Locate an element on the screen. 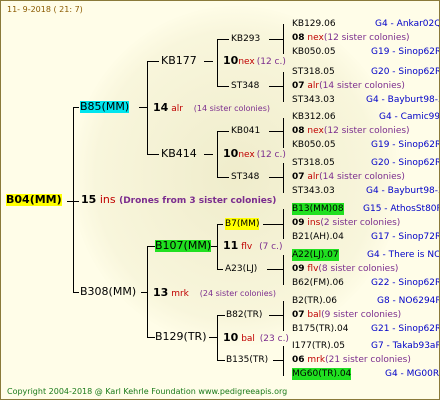 The width and height of the screenshot is (440, 400). gen4-mid-info: 07 bal(9 sister colonies) is located at coordinates (346, 315).